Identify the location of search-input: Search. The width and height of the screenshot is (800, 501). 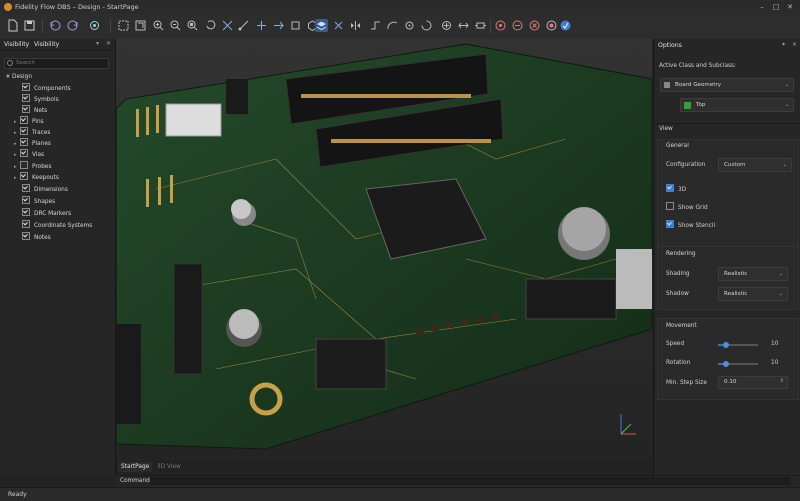
(56, 63).